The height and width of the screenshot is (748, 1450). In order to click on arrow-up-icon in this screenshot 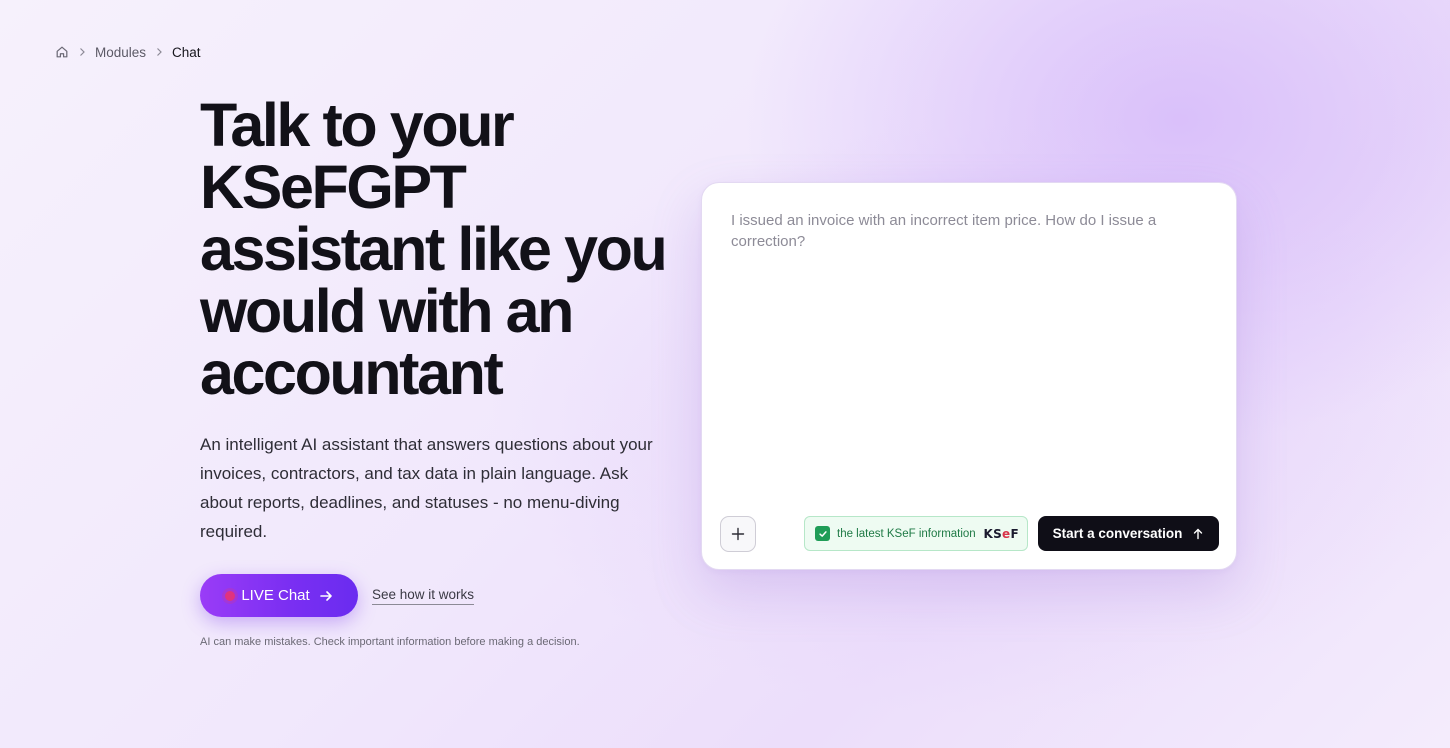, I will do `click(1198, 534)`.